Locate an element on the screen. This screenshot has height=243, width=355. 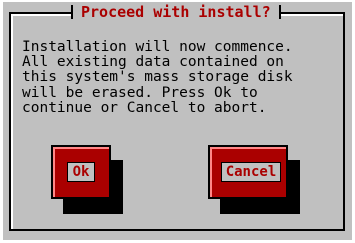
cancel-button-label-box: Cancel is located at coordinates (251, 172).